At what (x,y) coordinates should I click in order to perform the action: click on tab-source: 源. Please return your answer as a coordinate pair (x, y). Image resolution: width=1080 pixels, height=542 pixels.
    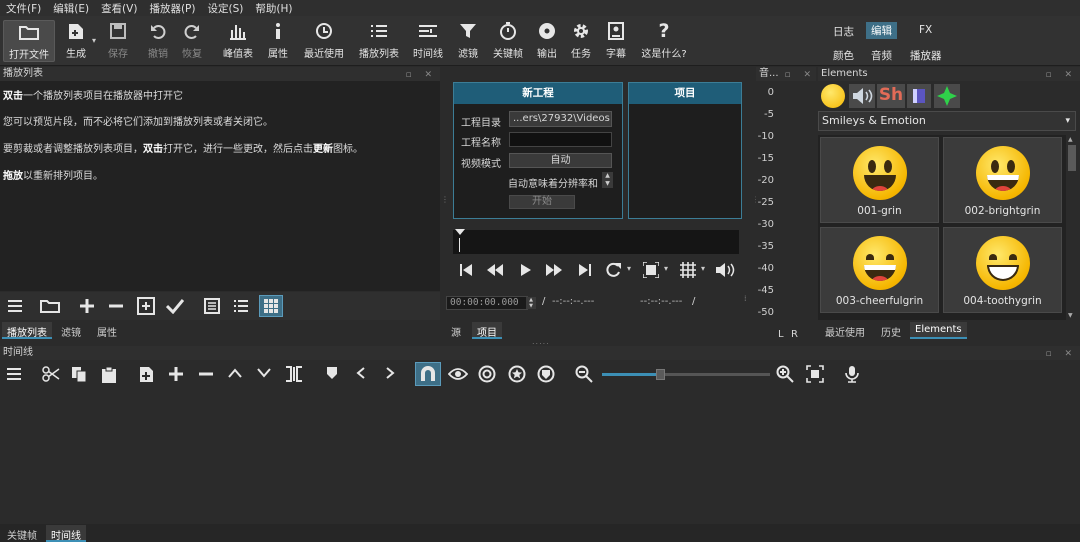
    Looking at the image, I should click on (456, 330).